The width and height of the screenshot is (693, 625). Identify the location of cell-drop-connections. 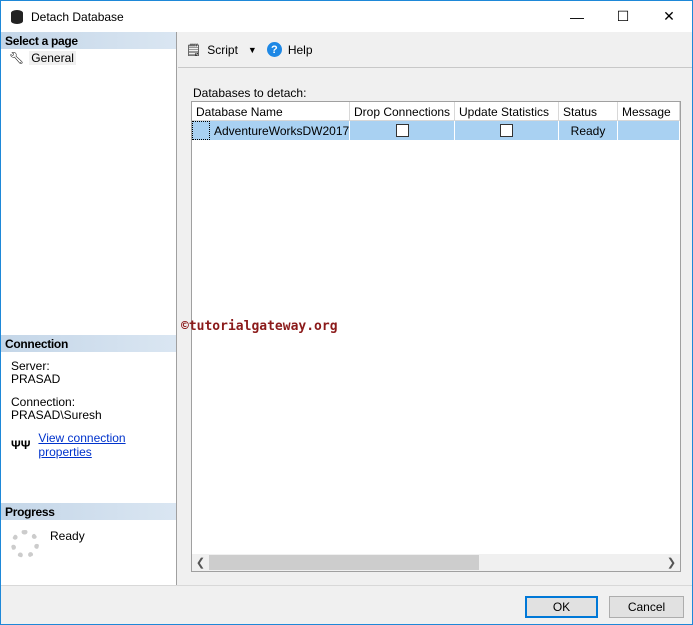
(402, 130).